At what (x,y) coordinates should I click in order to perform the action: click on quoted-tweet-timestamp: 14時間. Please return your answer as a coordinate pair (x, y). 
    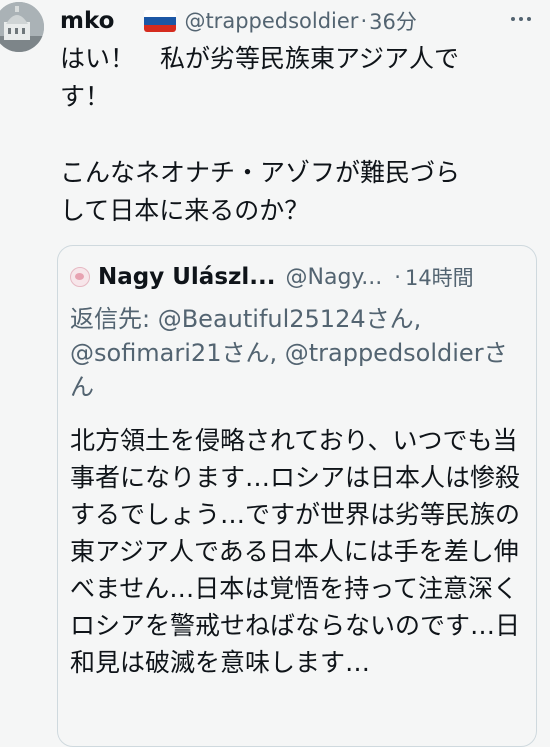
    Looking at the image, I should click on (439, 277).